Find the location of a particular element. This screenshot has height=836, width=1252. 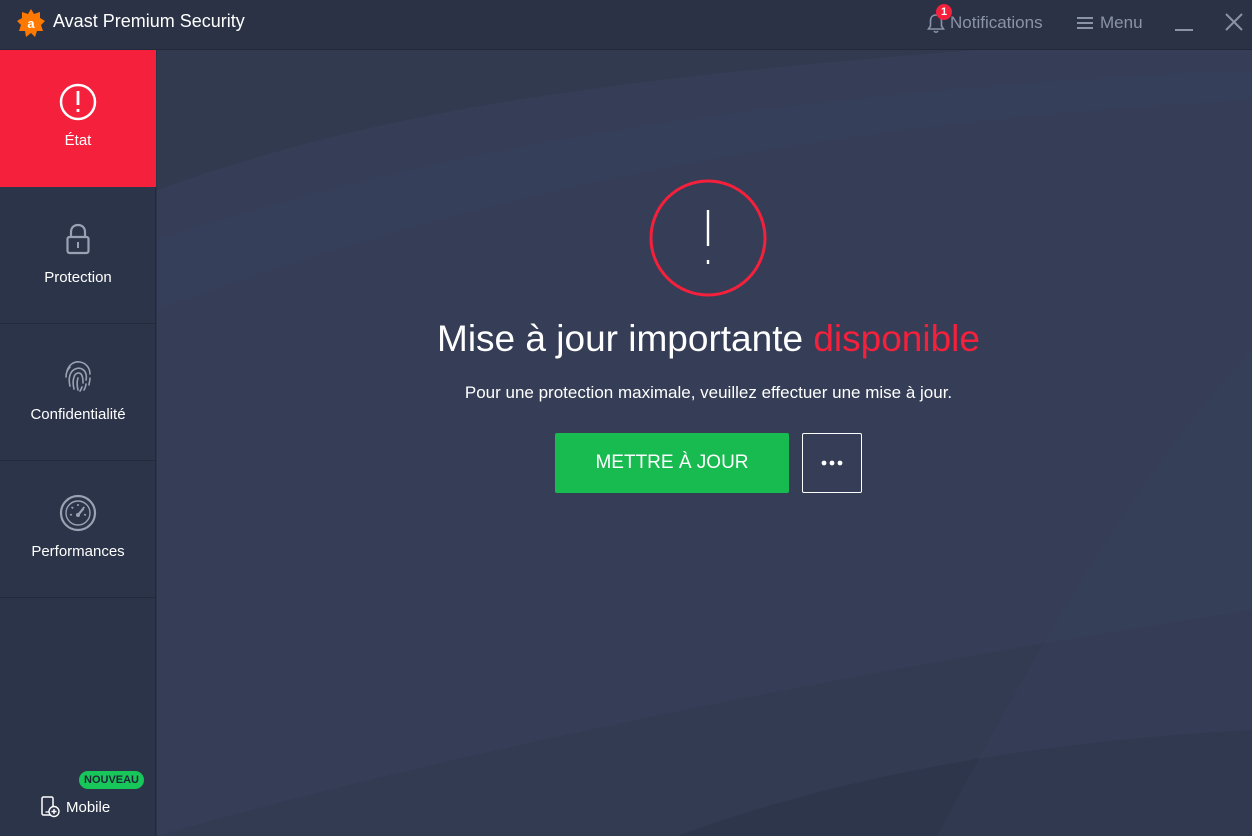

sidebar-item-etat: État is located at coordinates (78, 118).